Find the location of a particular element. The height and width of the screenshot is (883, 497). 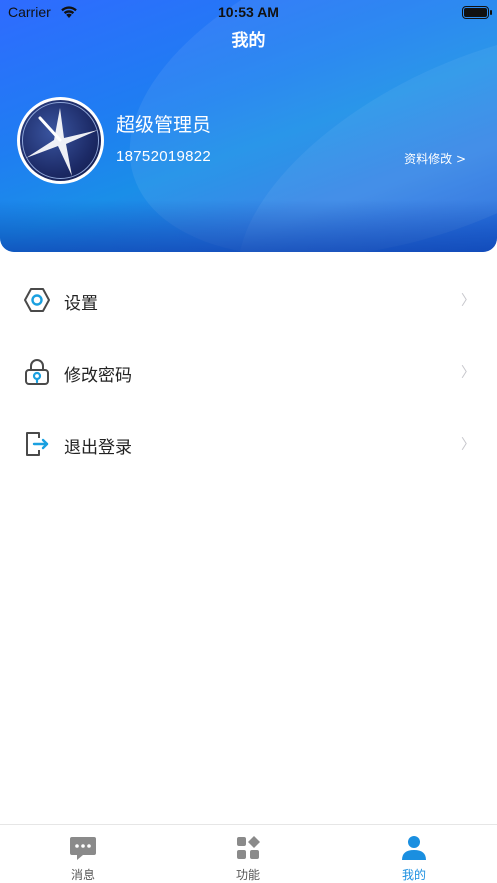

tab-label: 消息 is located at coordinates (82, 875).